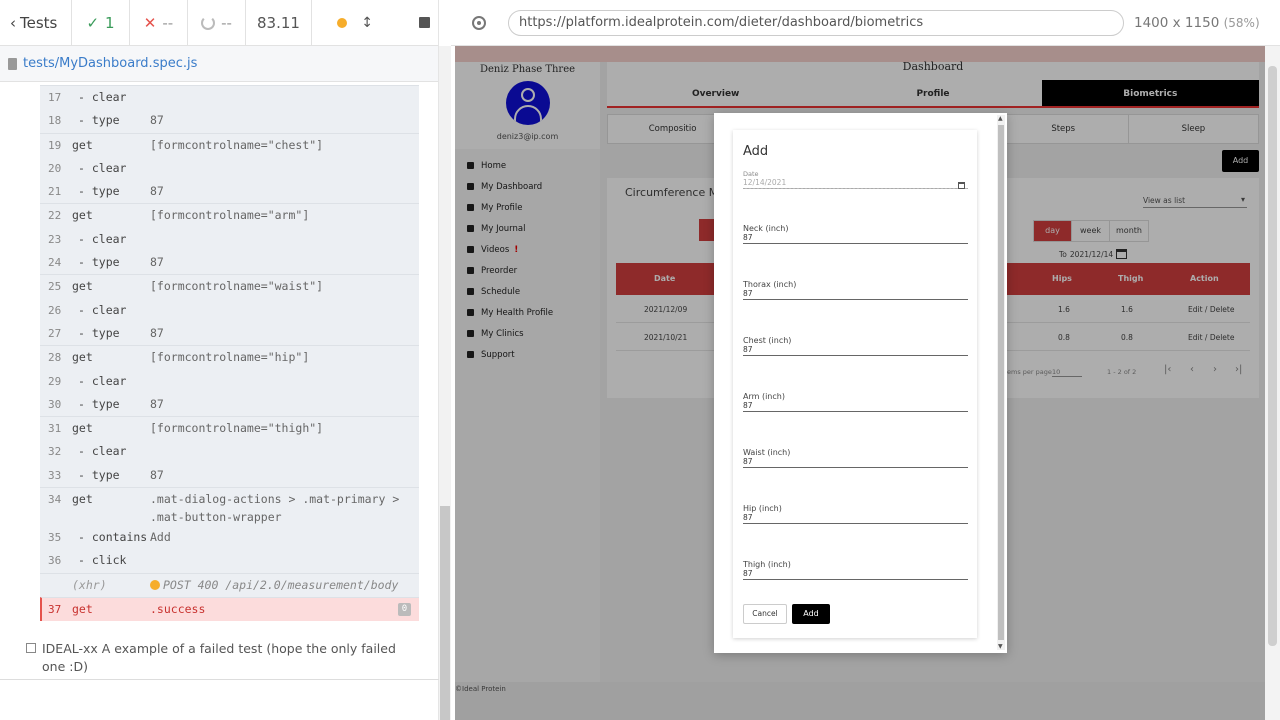 The image size is (1280, 720). What do you see at coordinates (110, 63) in the screenshot?
I see `spec-path: tests/MyDashboard.spec.js` at bounding box center [110, 63].